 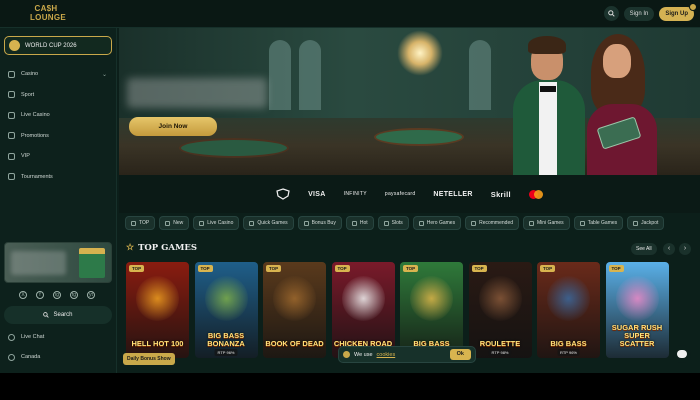 What do you see at coordinates (35, 135) in the screenshot?
I see `sidebar-item-label: Promotions` at bounding box center [35, 135].